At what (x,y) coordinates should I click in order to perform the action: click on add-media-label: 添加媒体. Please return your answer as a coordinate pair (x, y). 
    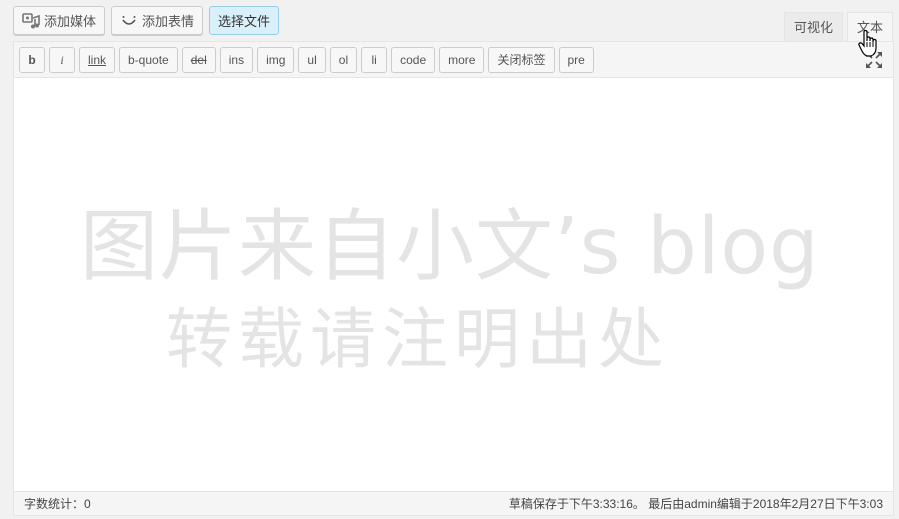
    Looking at the image, I should click on (70, 21).